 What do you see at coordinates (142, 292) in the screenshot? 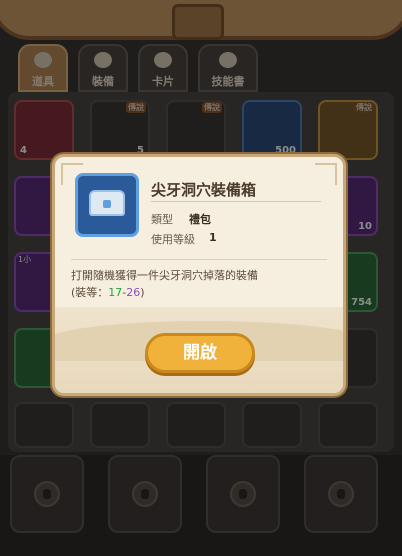
I see `level-range-suffix: )` at bounding box center [142, 292].